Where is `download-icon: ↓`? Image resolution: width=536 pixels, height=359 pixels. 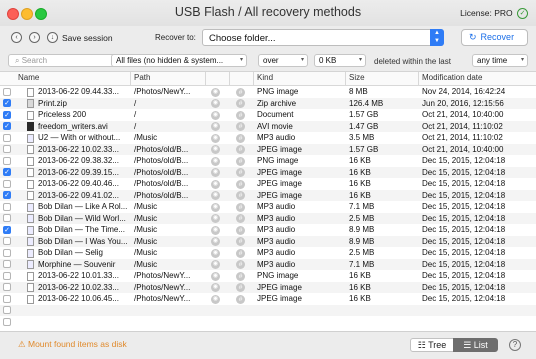
download-icon: ↓ is located at coordinates (52, 37).